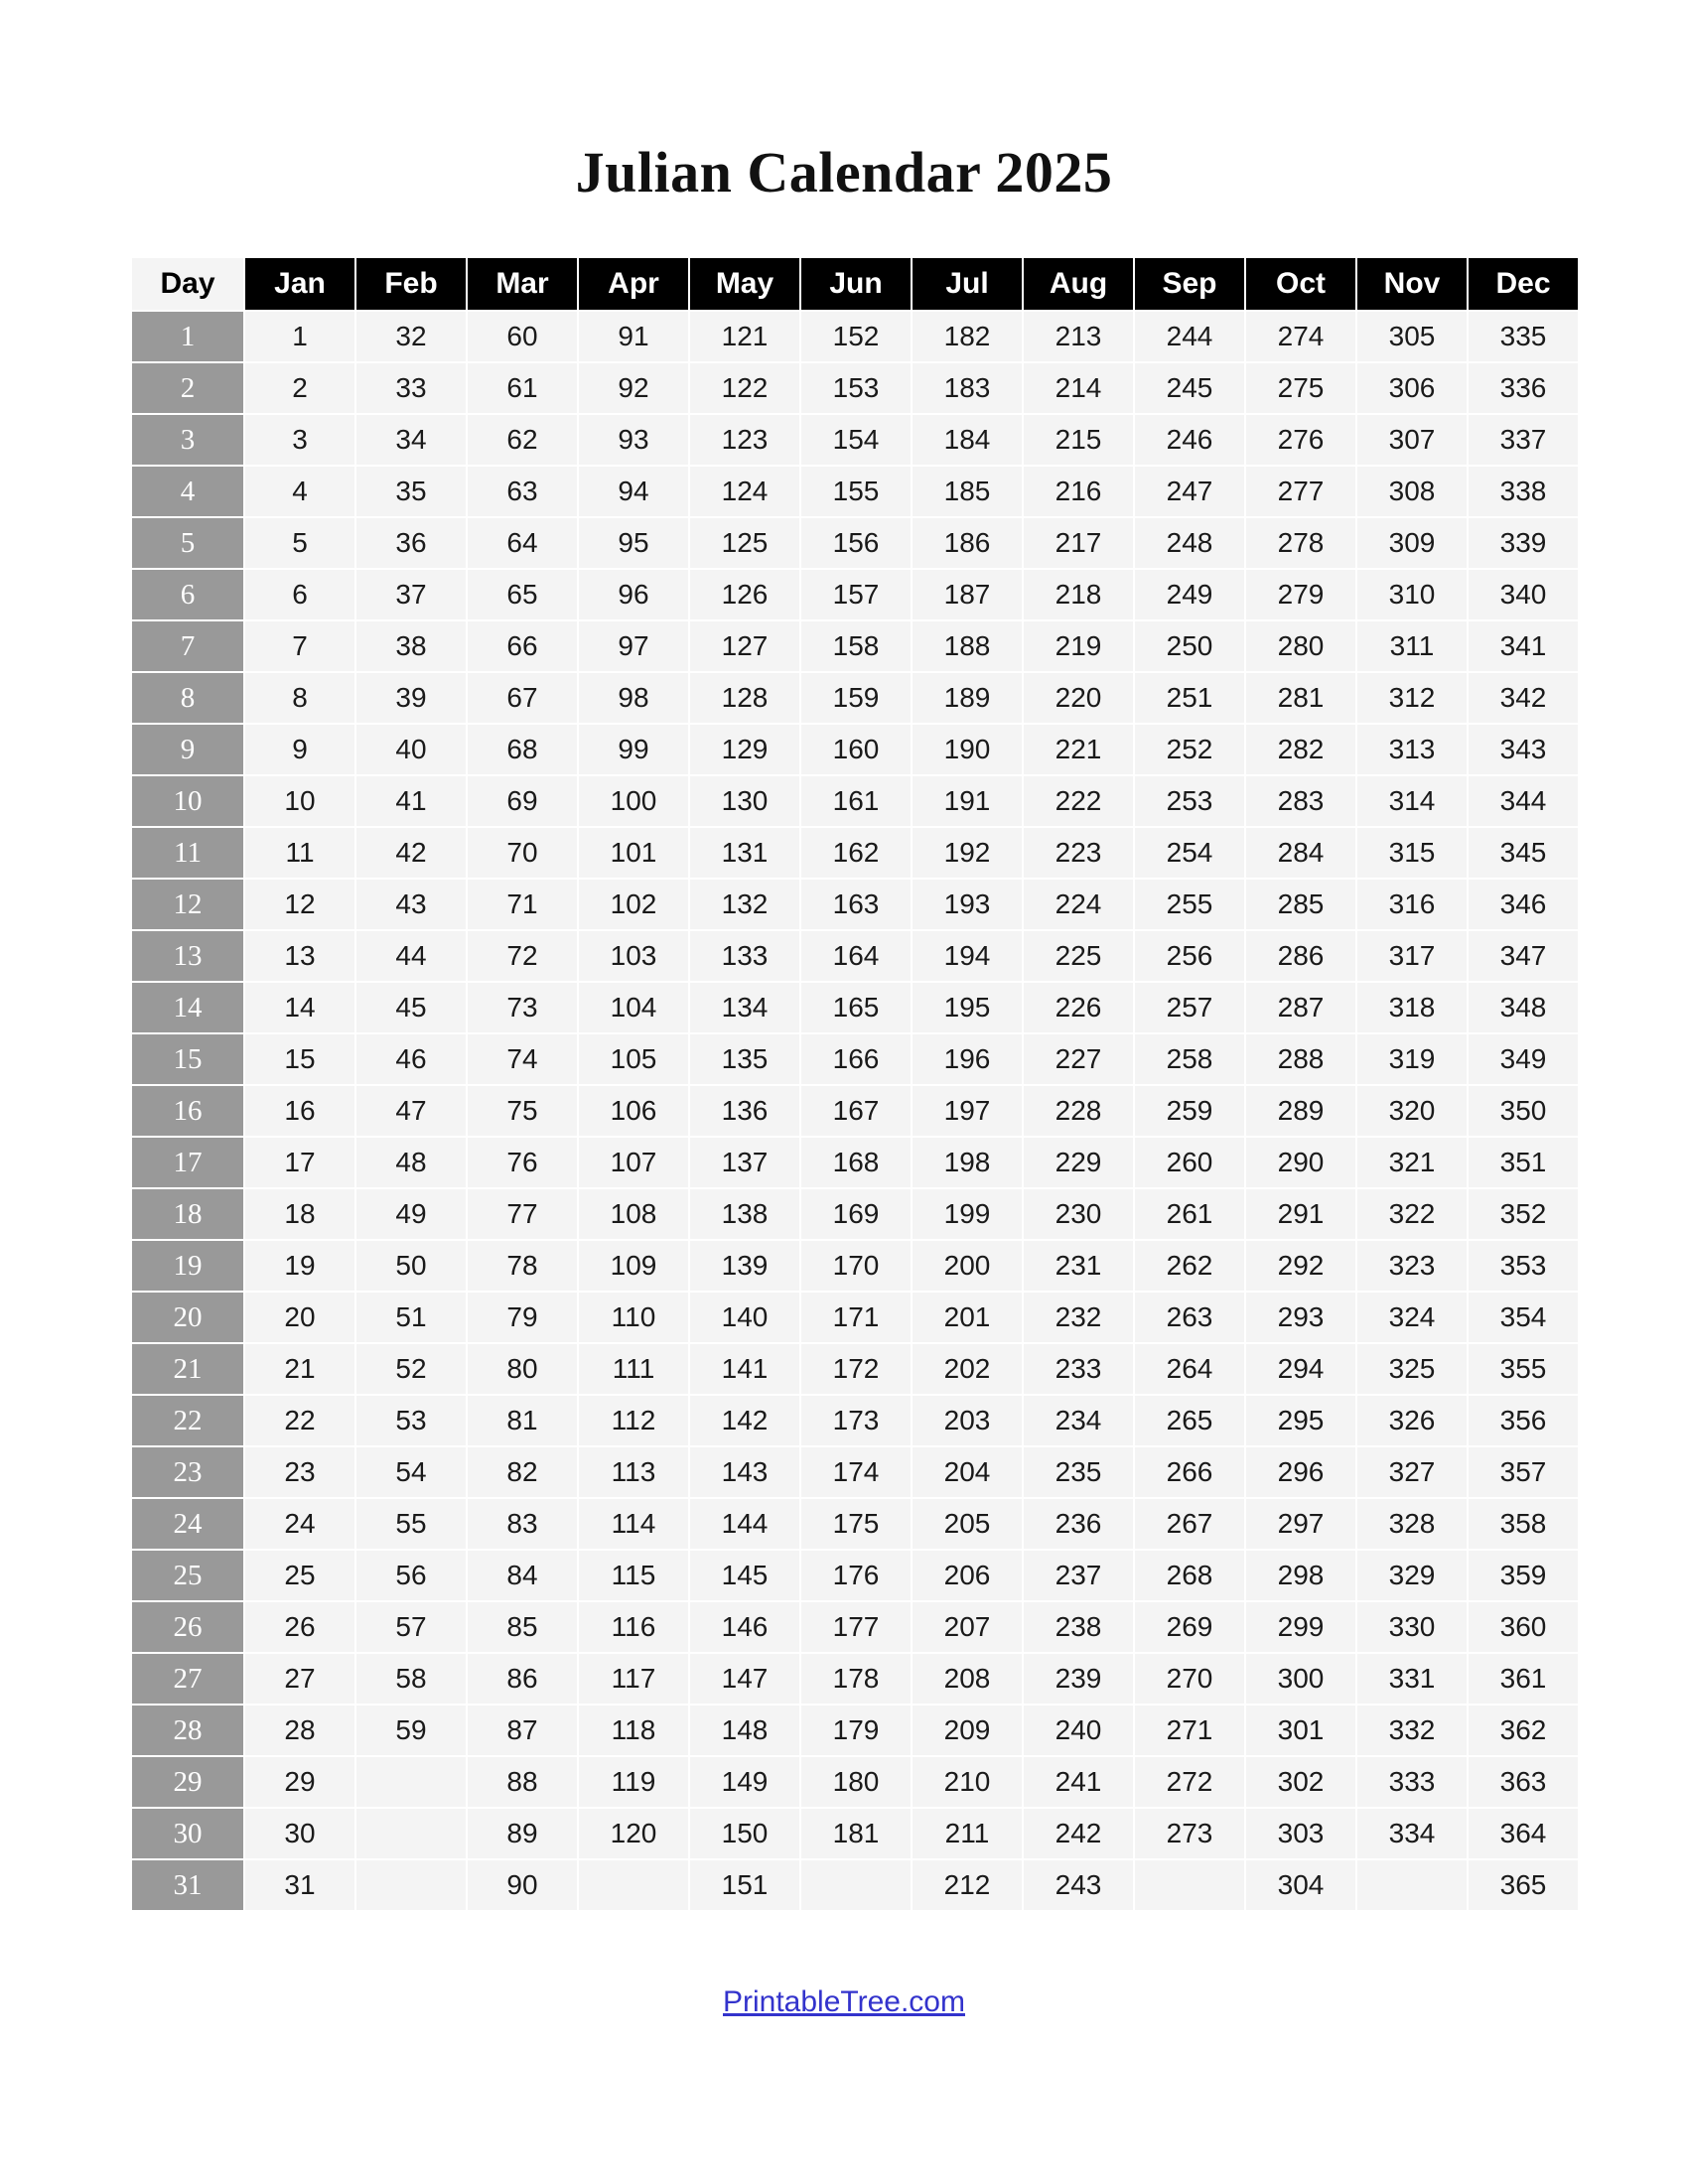 This screenshot has height=2184, width=1688. I want to click on julian-day-cell: 33, so click(411, 388).